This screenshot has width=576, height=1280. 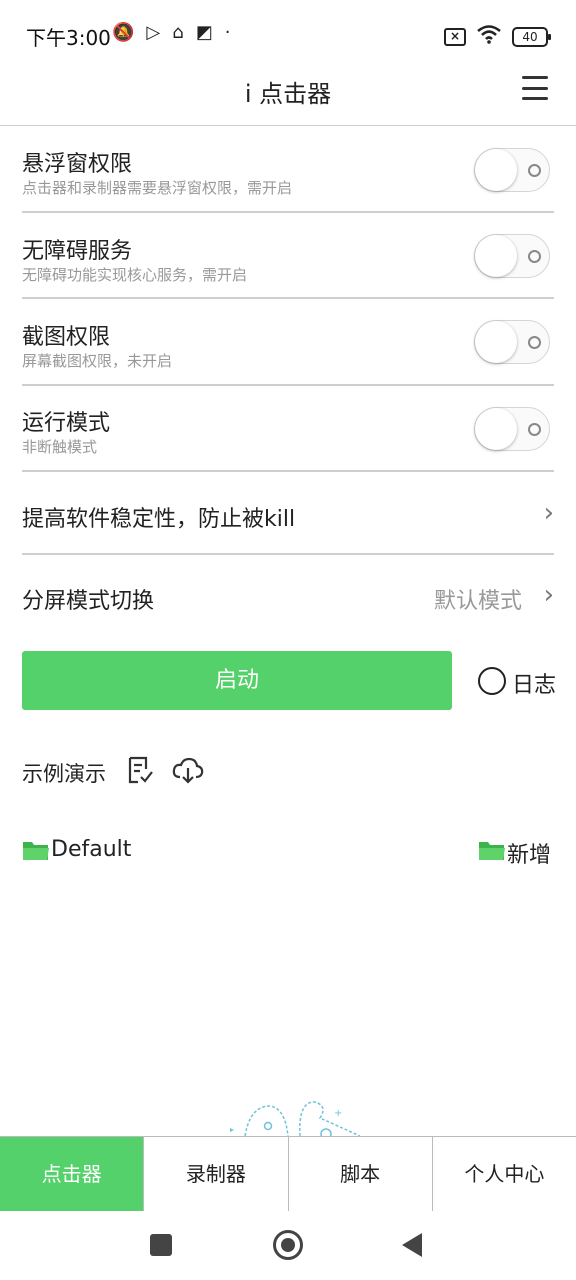 I want to click on folder-add-icon, so click(x=492, y=852).